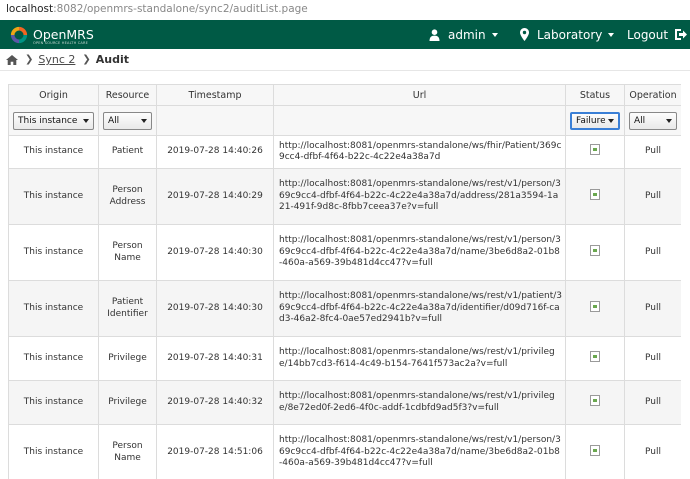 This screenshot has height=479, width=690. What do you see at coordinates (215, 196) in the screenshot?
I see `cell-timestamp: 2019-07-28 14:40:29` at bounding box center [215, 196].